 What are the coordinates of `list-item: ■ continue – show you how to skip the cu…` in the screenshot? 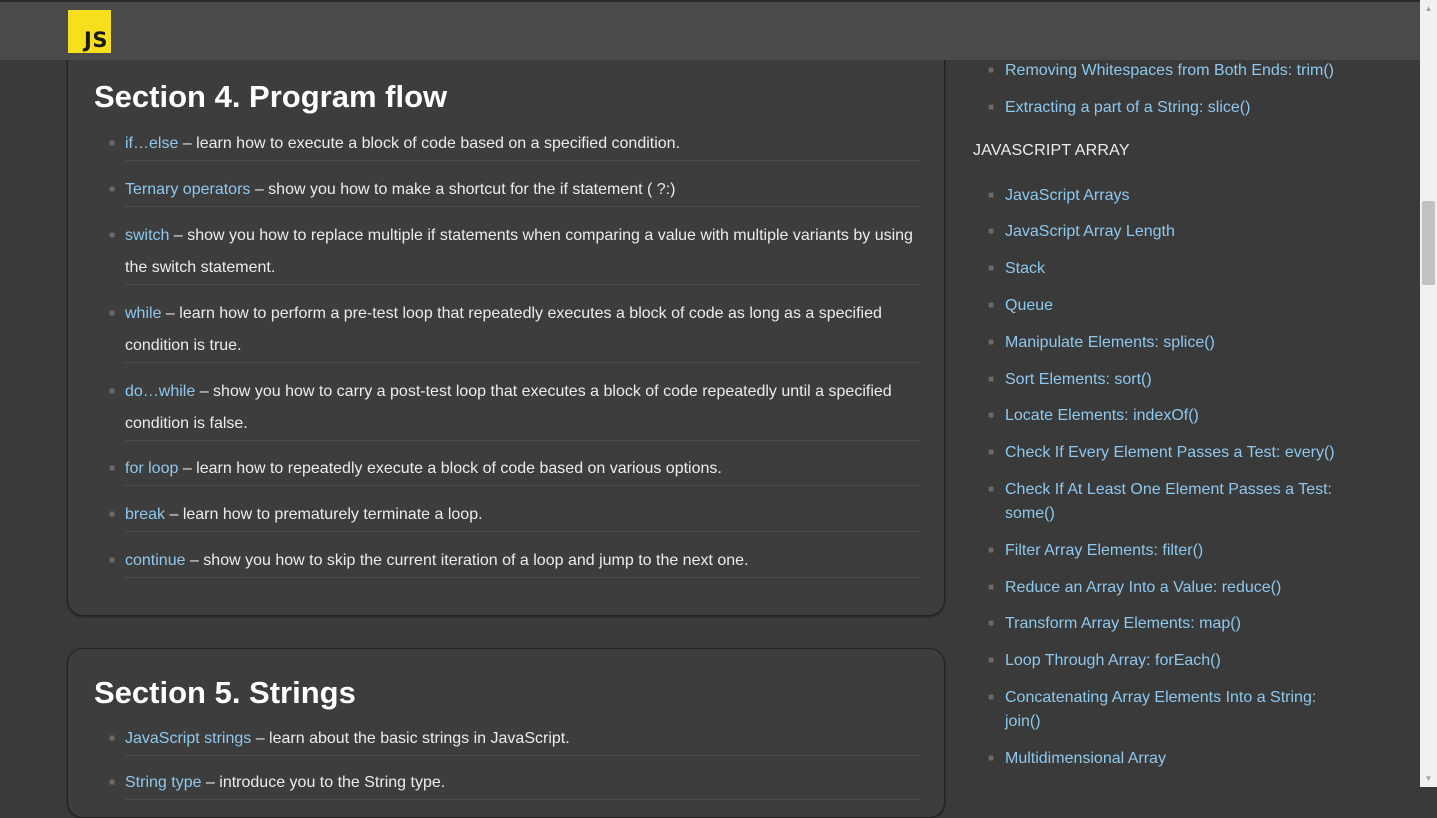 It's located at (514, 561).